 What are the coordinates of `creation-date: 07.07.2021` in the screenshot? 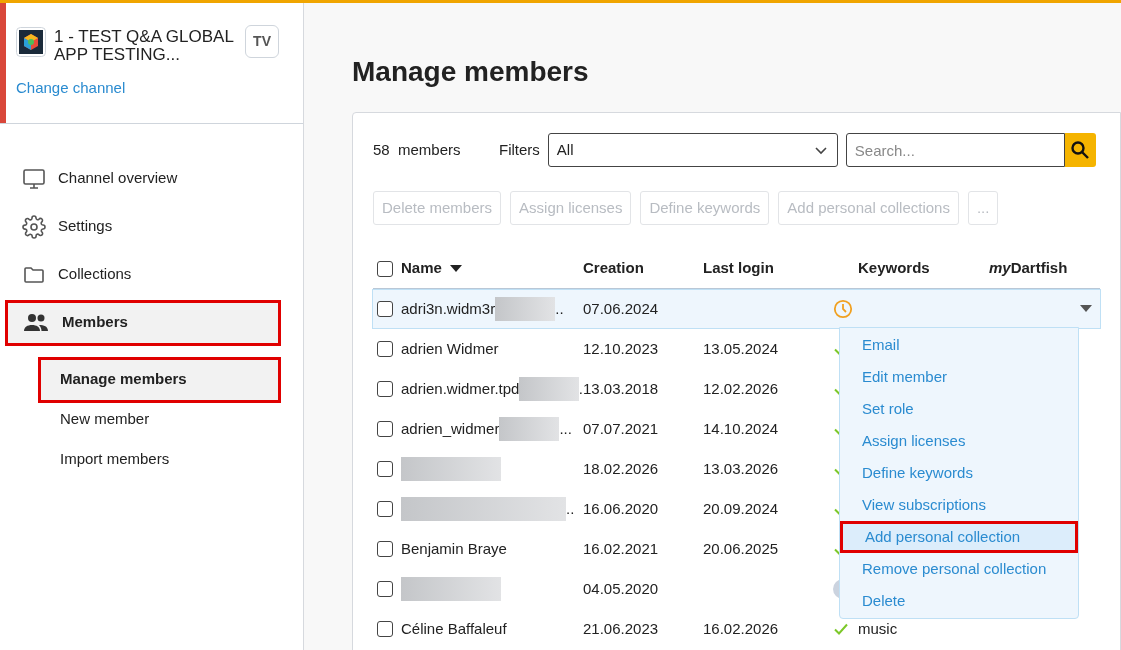 It's located at (621, 428).